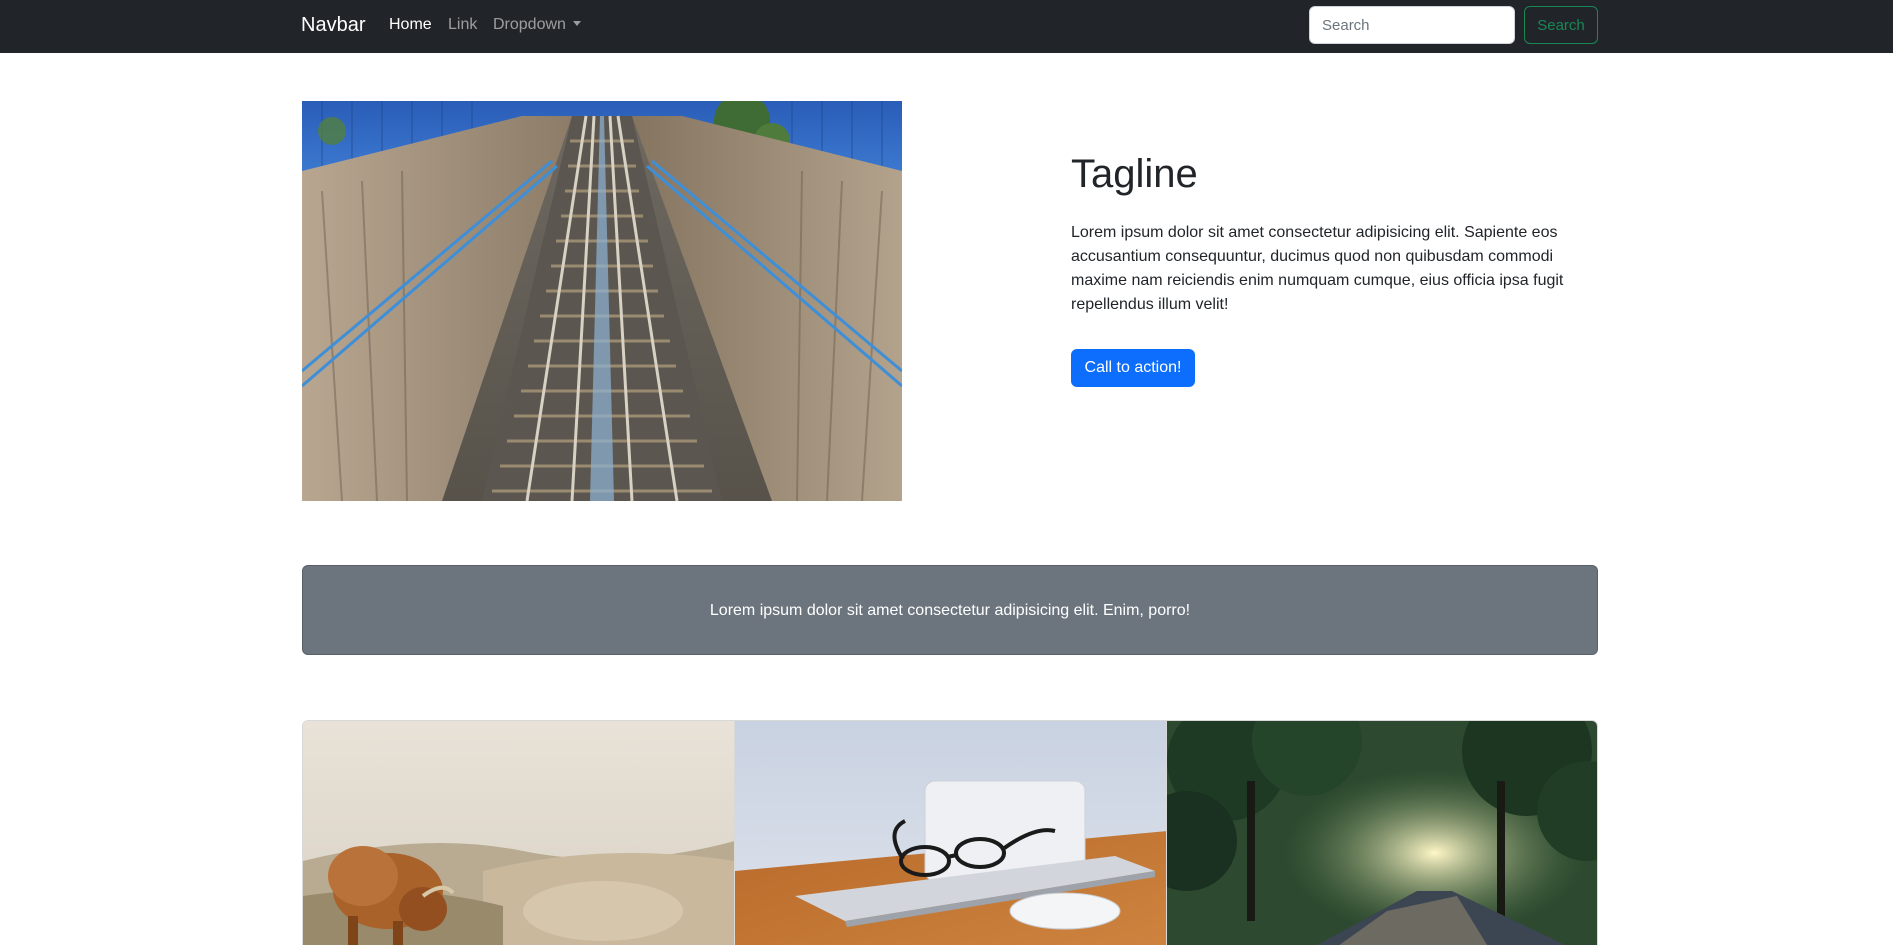 Image resolution: width=1893 pixels, height=945 pixels. Describe the element at coordinates (602, 301) in the screenshot. I see `hero-image` at that location.